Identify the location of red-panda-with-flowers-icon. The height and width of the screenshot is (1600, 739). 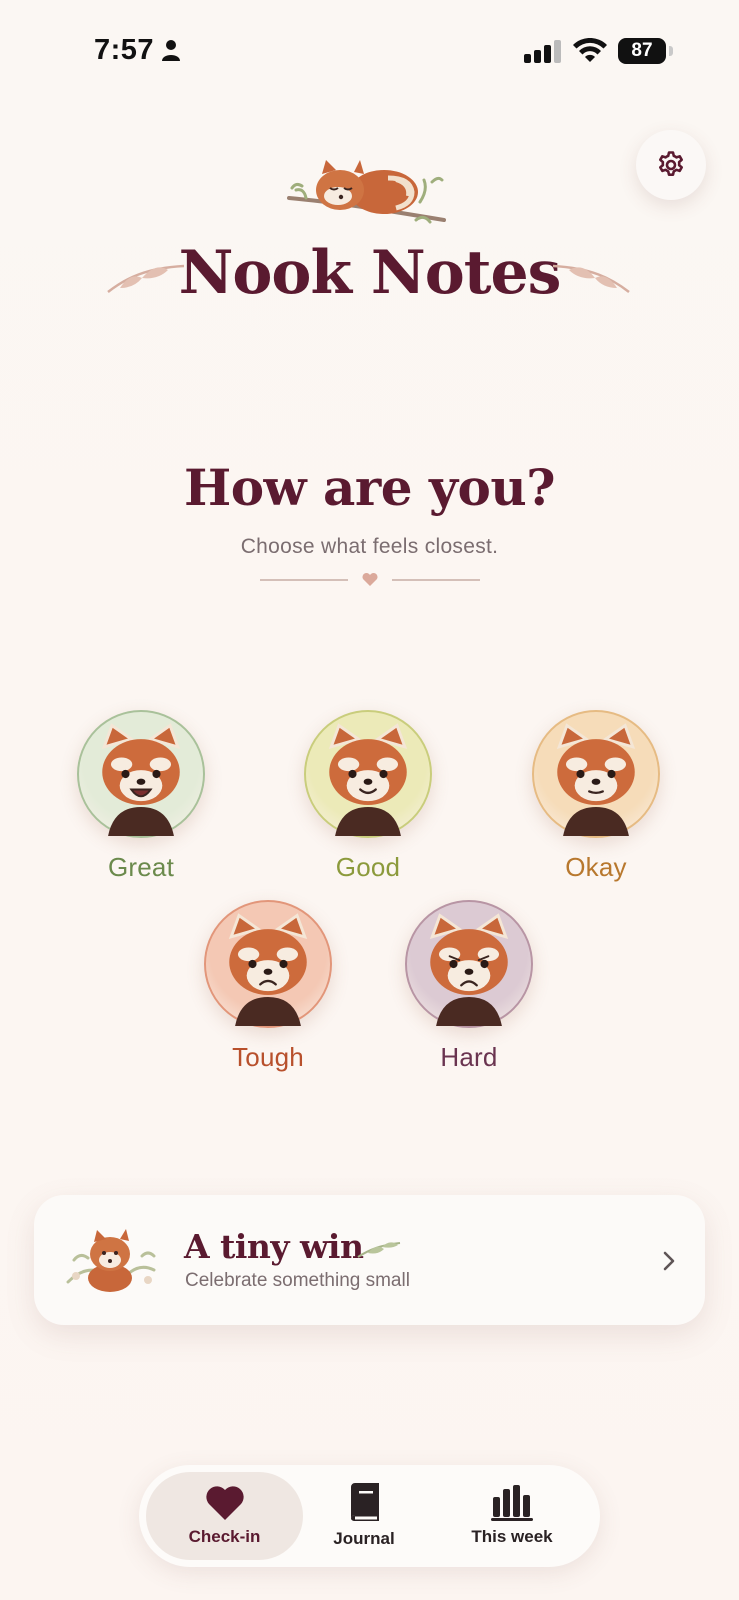
(111, 1260).